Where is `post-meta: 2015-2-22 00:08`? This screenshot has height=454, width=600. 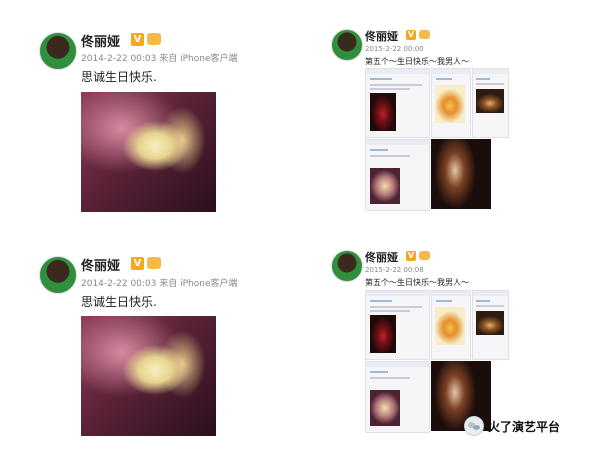 post-meta: 2015-2-22 00:08 is located at coordinates (394, 270).